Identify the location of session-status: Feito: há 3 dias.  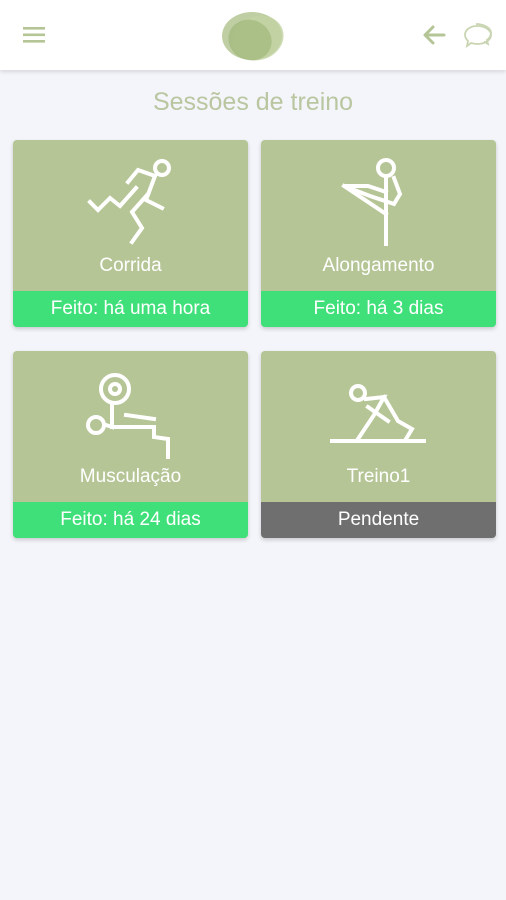
(378, 309).